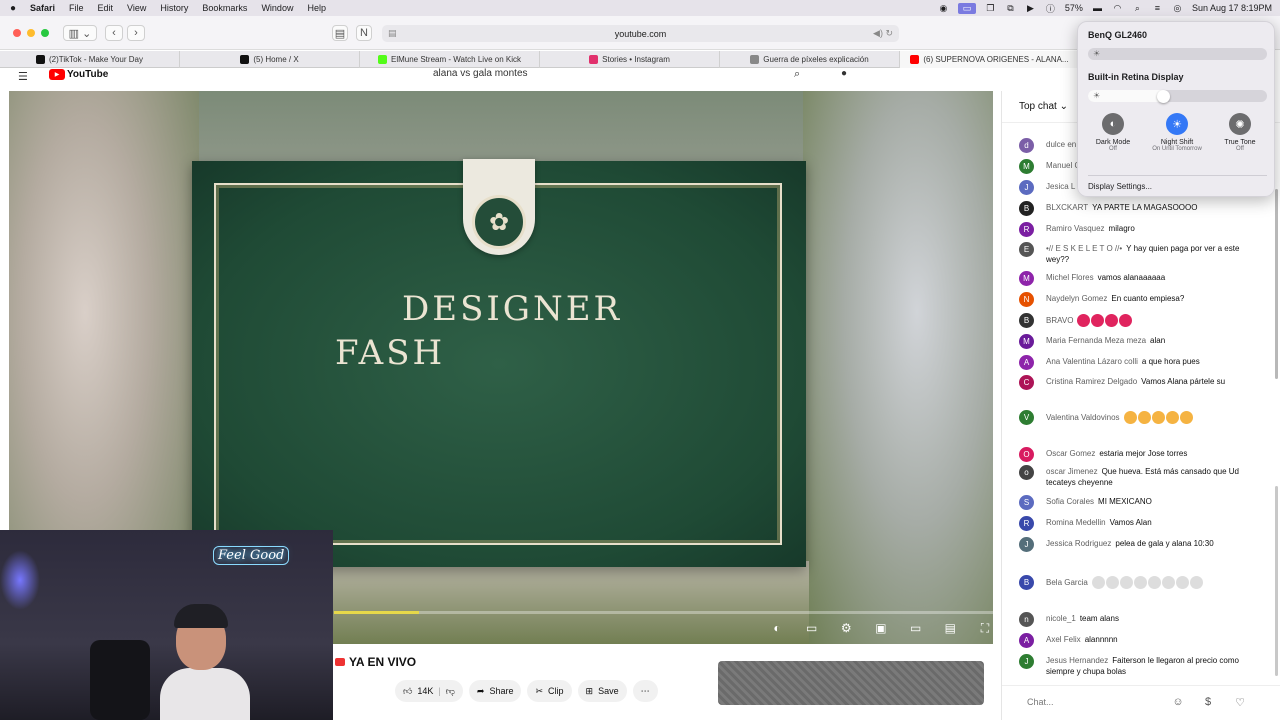 The image size is (1280, 720). What do you see at coordinates (1177, 8) in the screenshot?
I see `siri-icon: ◎` at bounding box center [1177, 8].